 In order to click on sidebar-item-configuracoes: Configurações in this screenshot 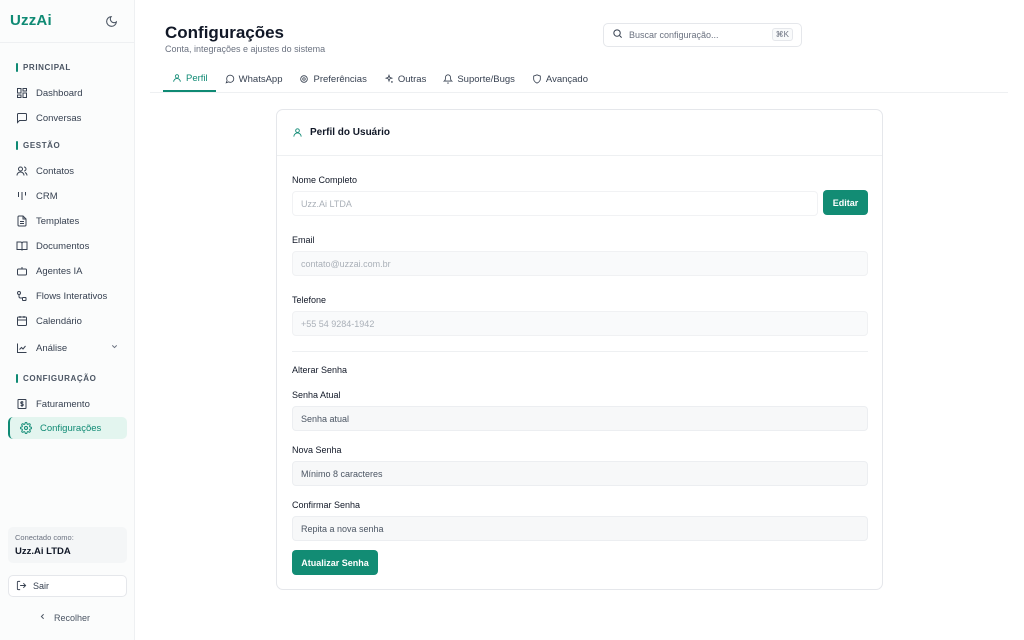, I will do `click(67, 428)`.